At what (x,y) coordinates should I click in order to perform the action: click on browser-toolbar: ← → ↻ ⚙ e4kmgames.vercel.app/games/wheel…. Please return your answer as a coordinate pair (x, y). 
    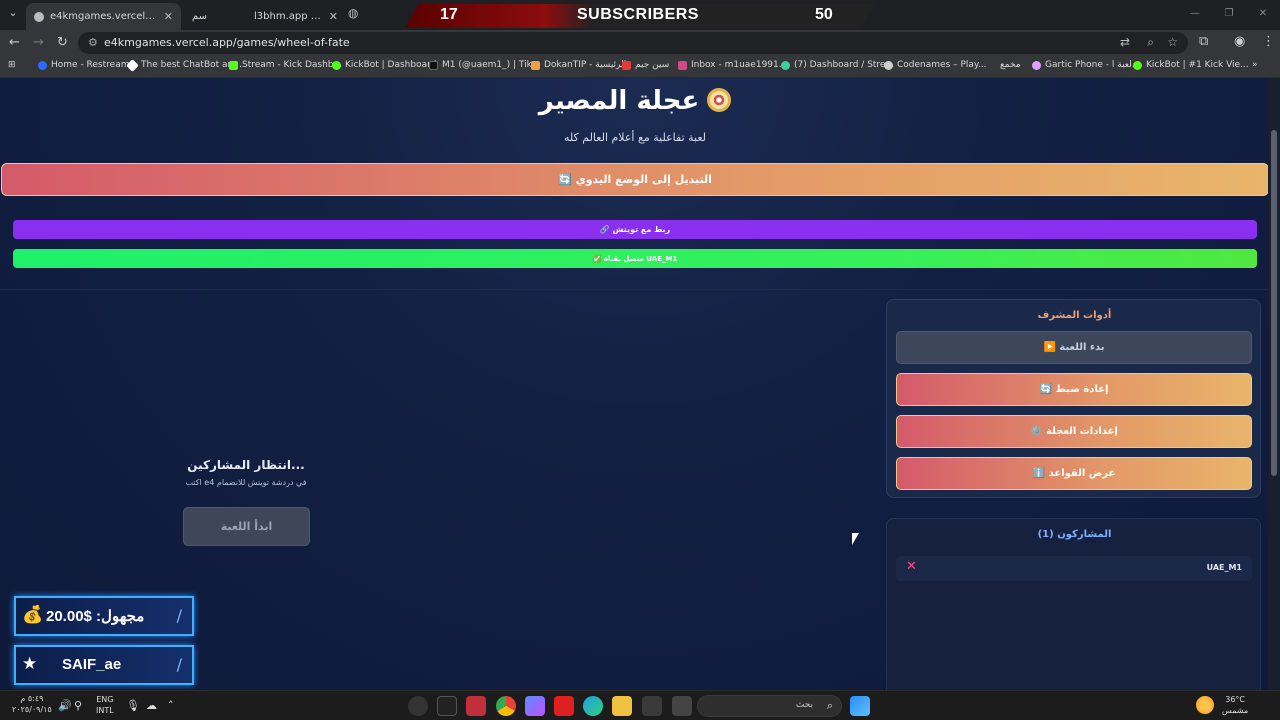
    Looking at the image, I should click on (640, 43).